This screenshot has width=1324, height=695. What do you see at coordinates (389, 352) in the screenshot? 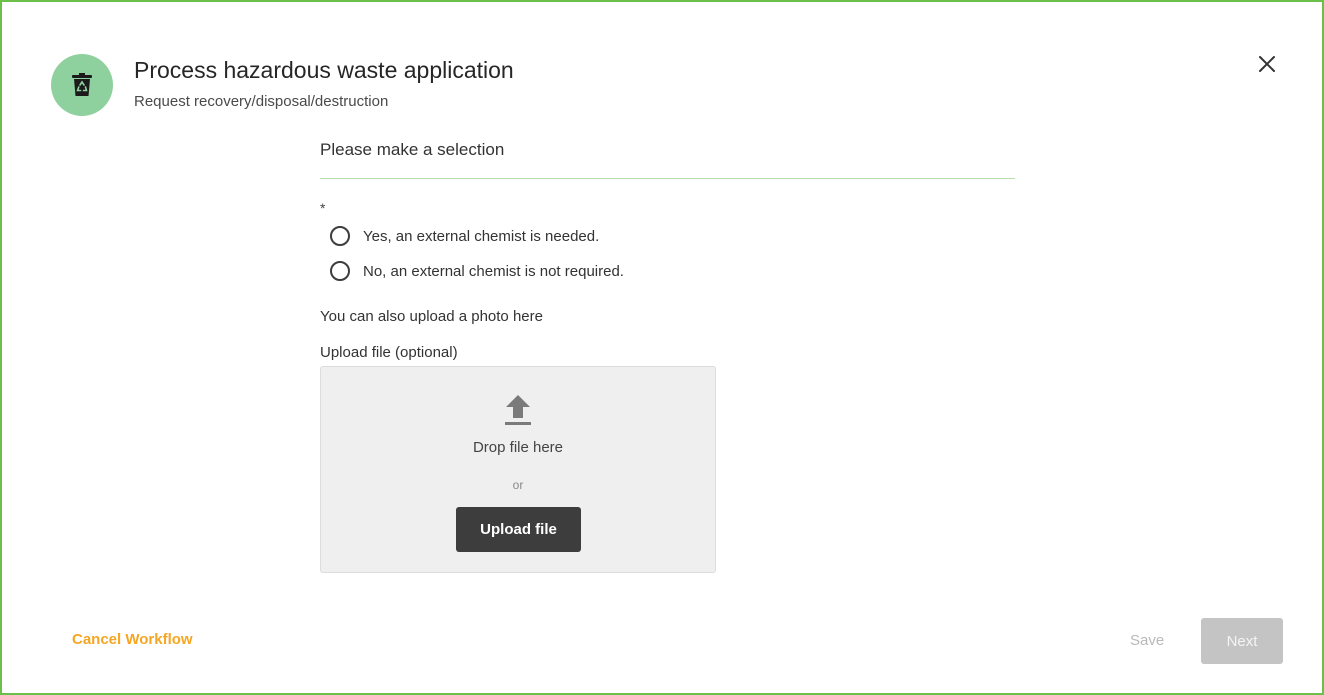
I see `upload-label: Upload file (optional)` at bounding box center [389, 352].